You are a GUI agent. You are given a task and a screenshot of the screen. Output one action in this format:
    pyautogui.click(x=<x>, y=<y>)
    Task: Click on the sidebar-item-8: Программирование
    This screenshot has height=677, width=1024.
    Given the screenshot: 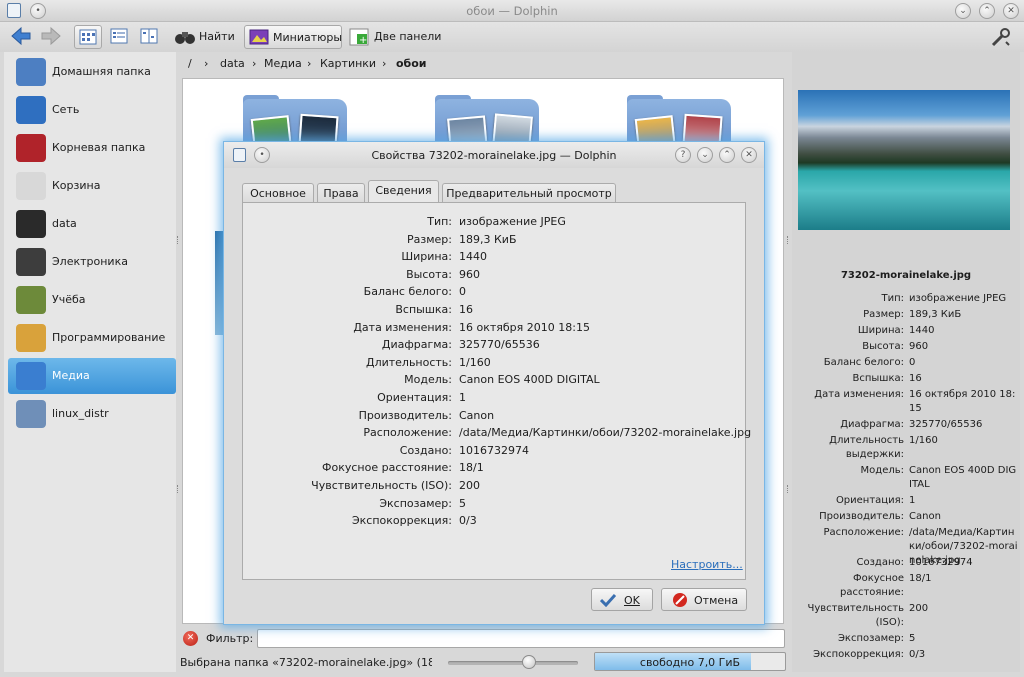 What is the action you would take?
    pyautogui.click(x=92, y=338)
    